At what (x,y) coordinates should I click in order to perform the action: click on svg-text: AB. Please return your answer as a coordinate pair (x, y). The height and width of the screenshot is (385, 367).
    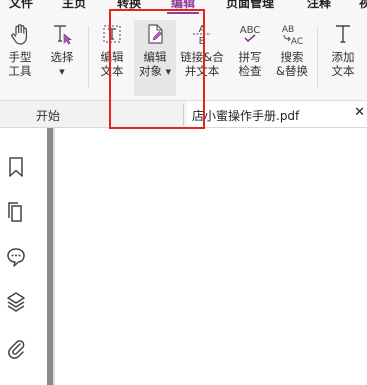
    Looking at the image, I should click on (288, 30).